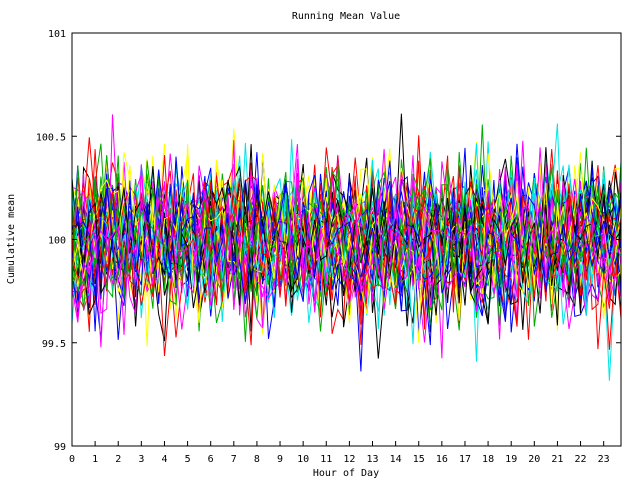 The height and width of the screenshot is (480, 640). I want to click on x-tick-label: 17, so click(465, 459).